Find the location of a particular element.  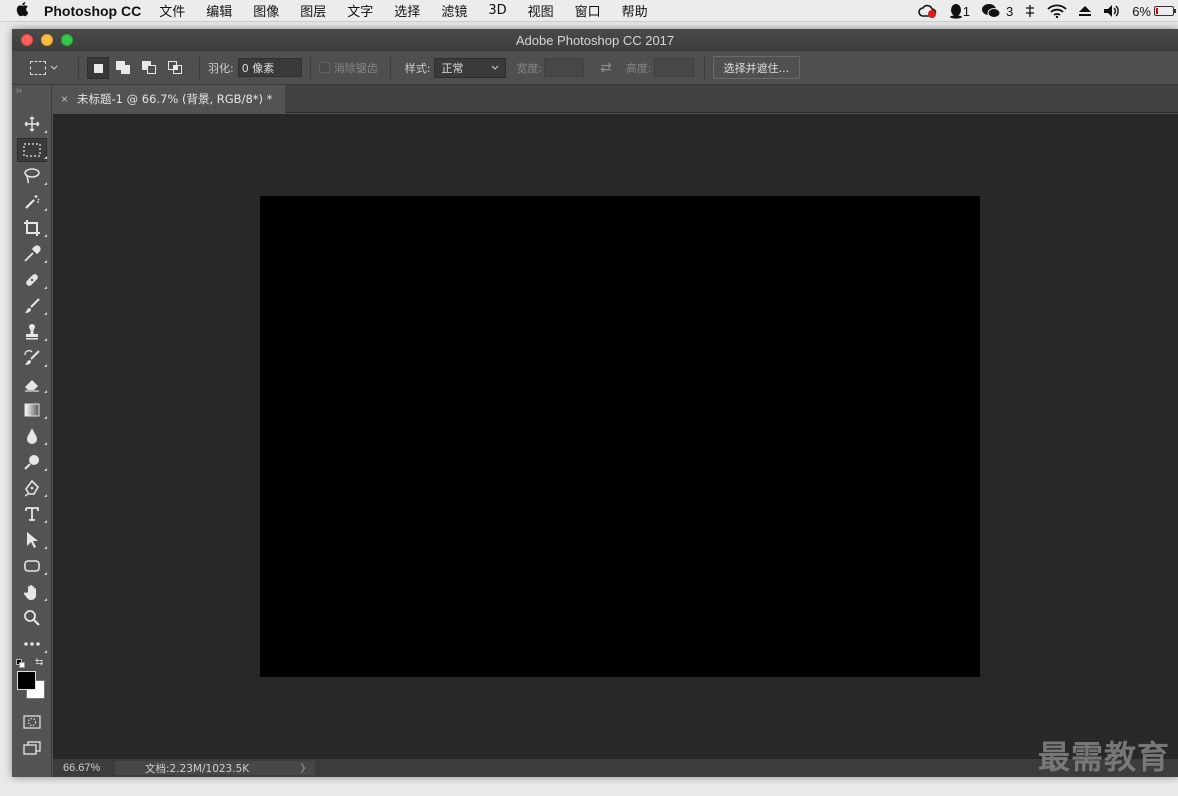

healing-brush-tool is located at coordinates (32, 280).